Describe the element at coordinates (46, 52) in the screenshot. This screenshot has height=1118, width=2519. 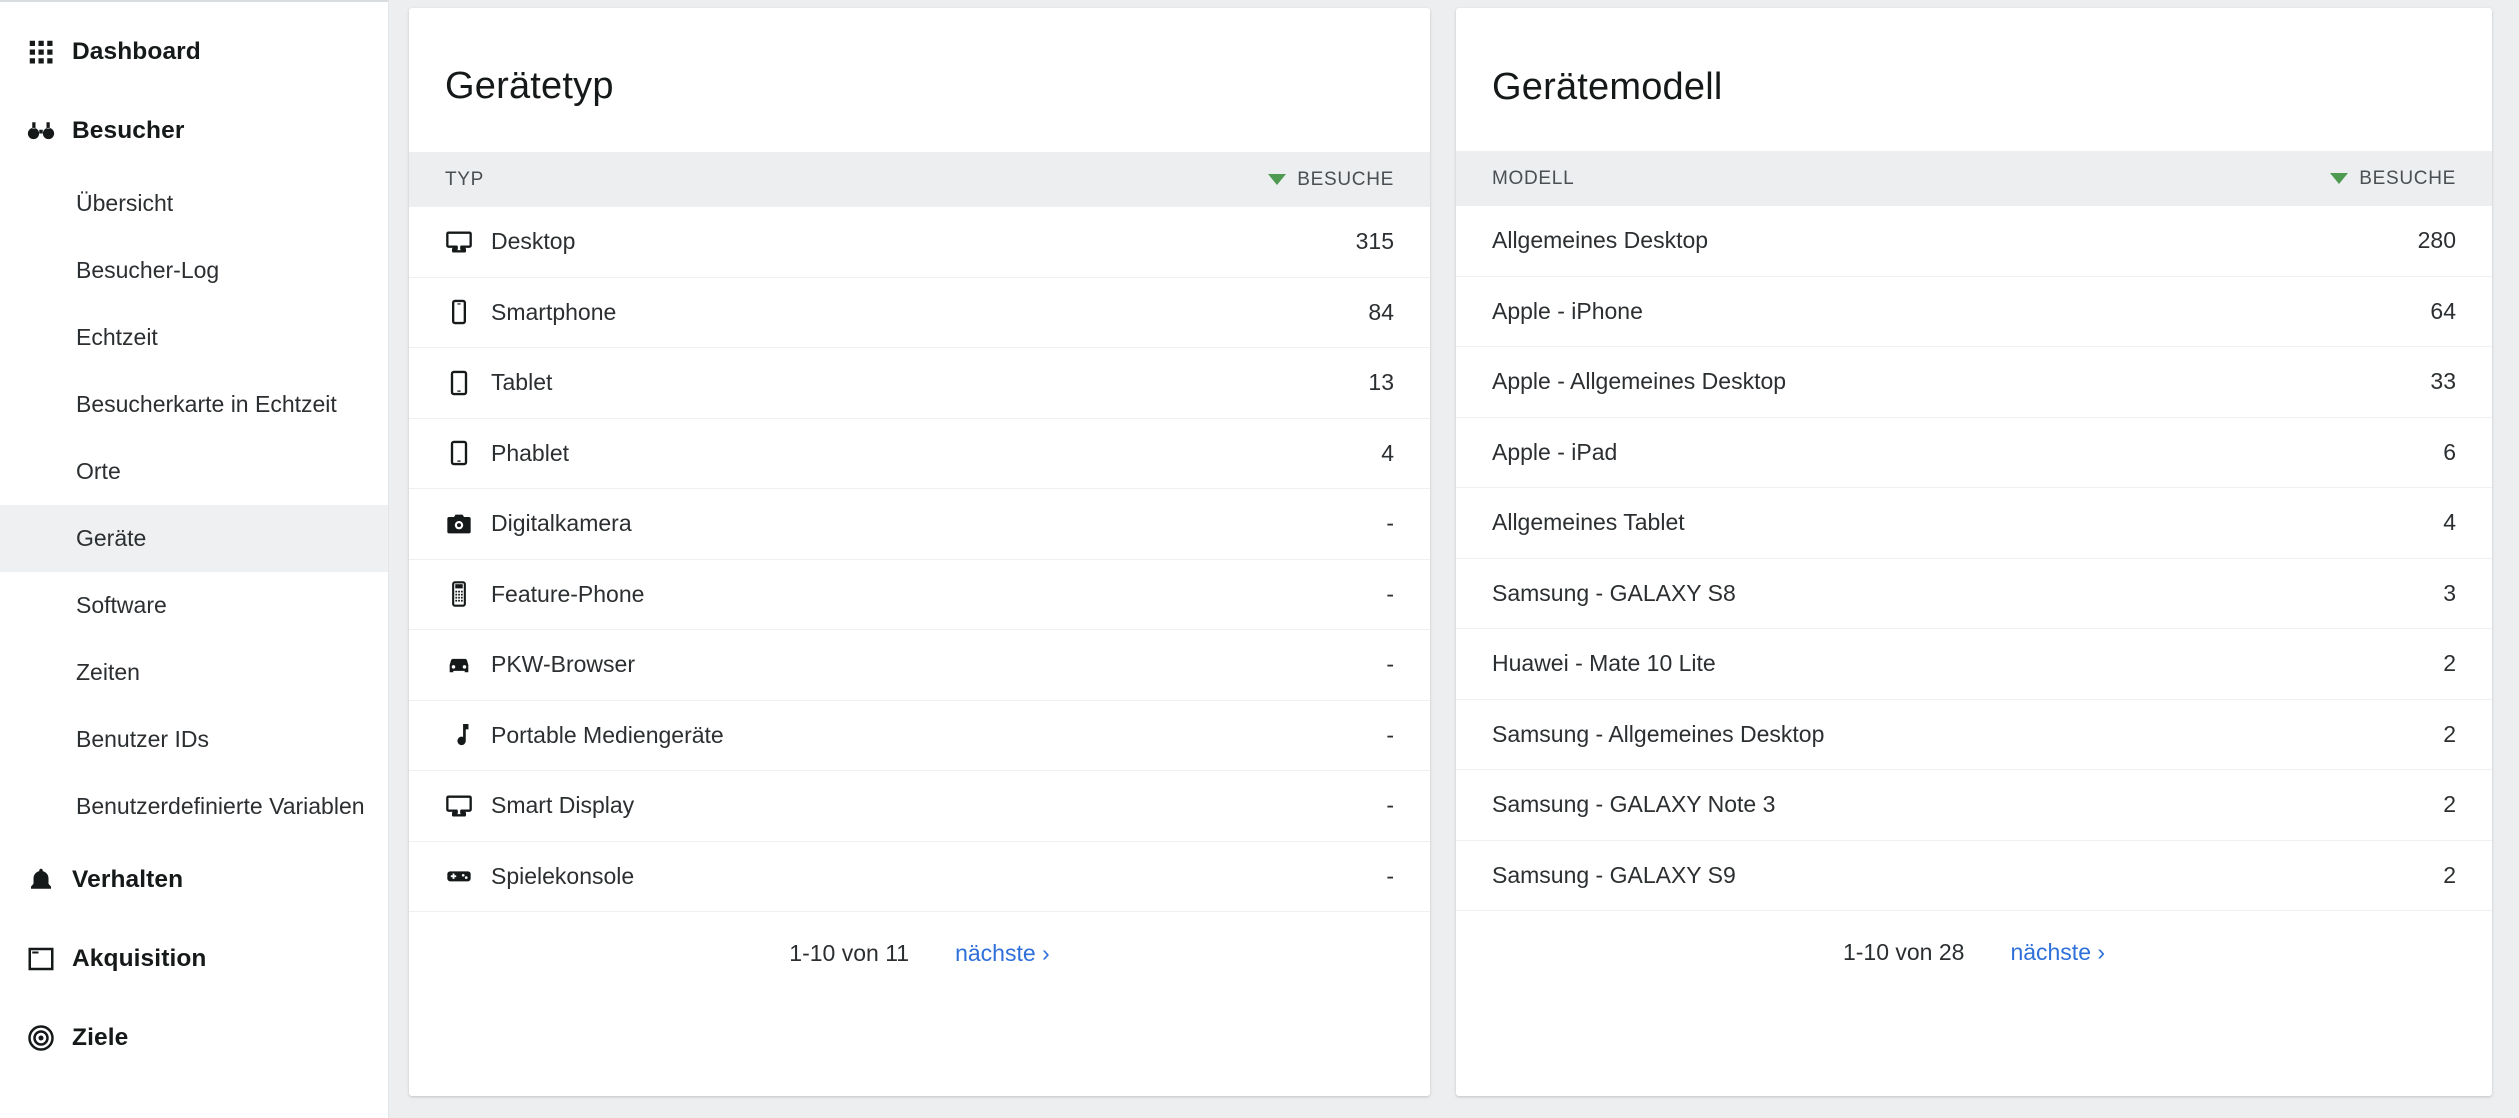
I see `grid-icon` at that location.